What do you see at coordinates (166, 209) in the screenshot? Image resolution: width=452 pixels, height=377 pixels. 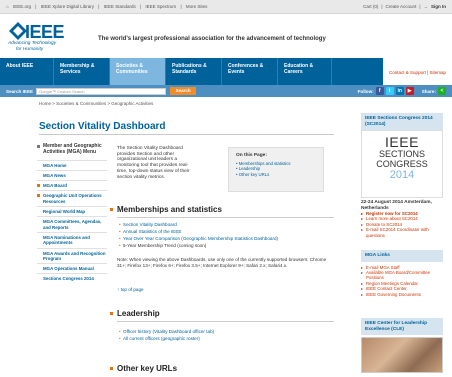 I see `memberships-heading: Memberships and statistics` at bounding box center [166, 209].